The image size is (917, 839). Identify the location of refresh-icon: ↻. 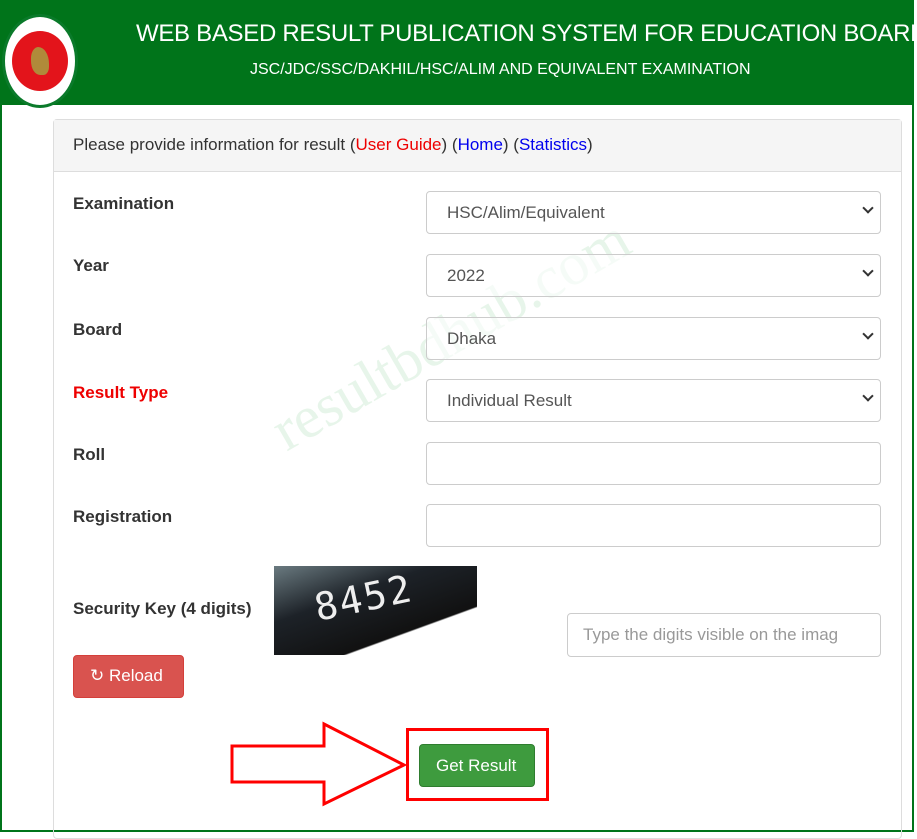
(99, 675).